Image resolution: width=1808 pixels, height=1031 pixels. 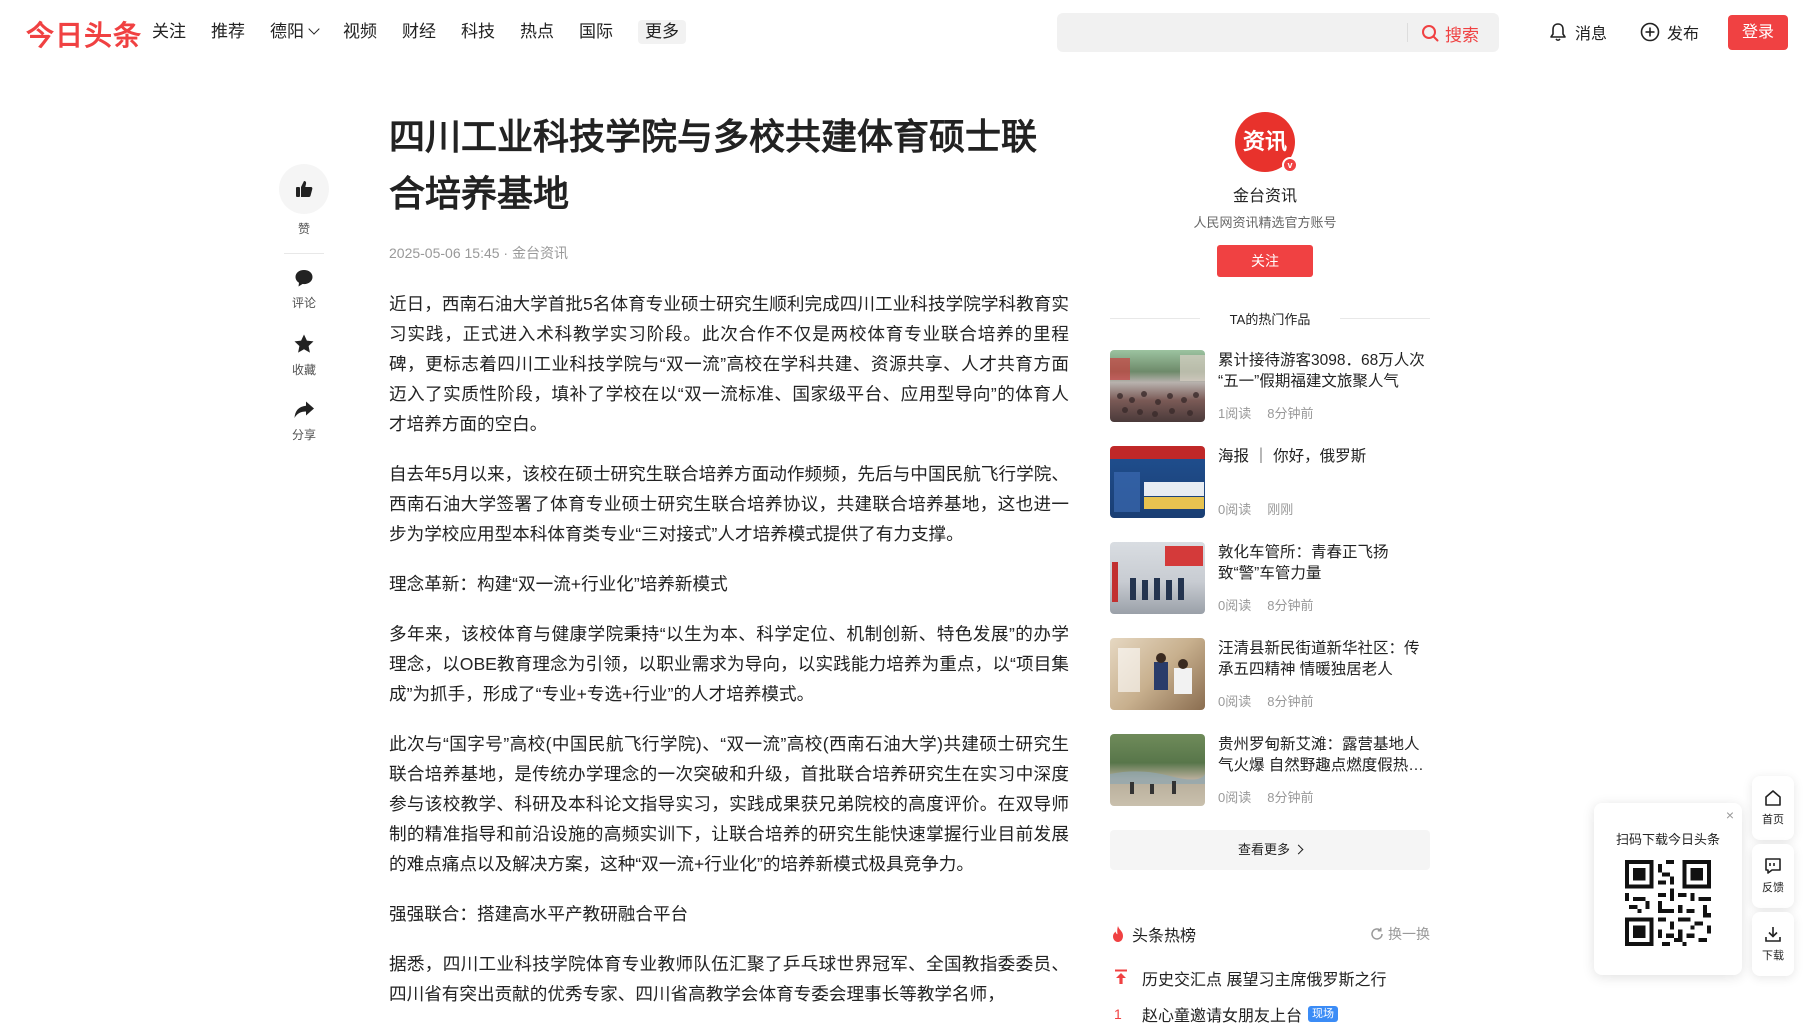 What do you see at coordinates (303, 435) in the screenshot?
I see `share-label: 分享` at bounding box center [303, 435].